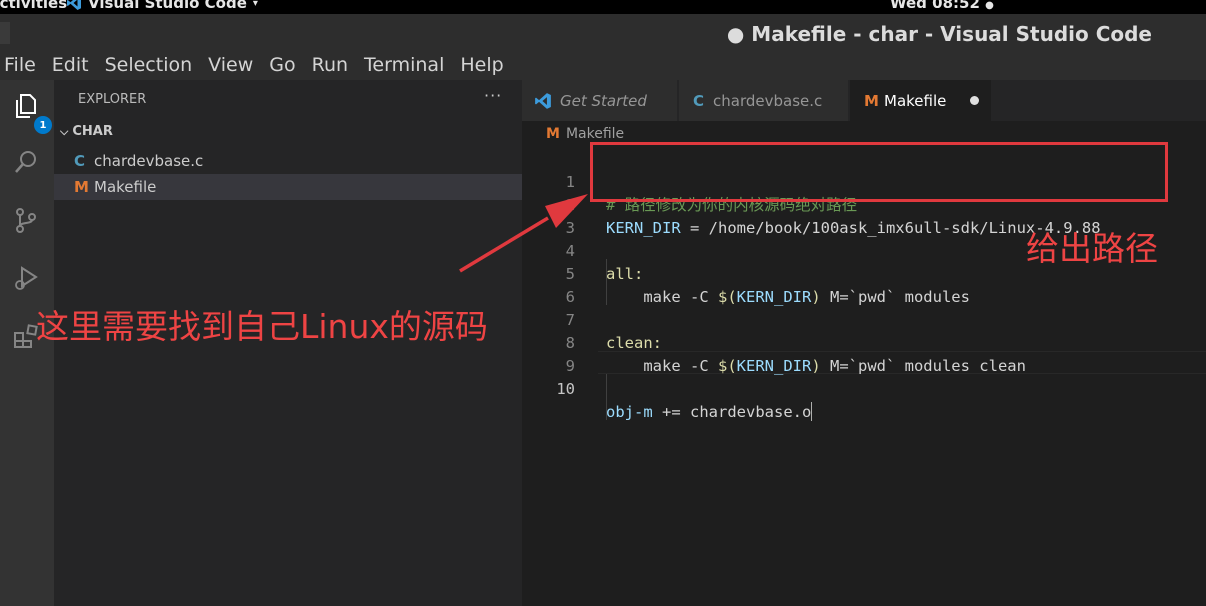  I want to click on annotation-left-note: 这里需要找到自己Linux的源码, so click(262, 326).